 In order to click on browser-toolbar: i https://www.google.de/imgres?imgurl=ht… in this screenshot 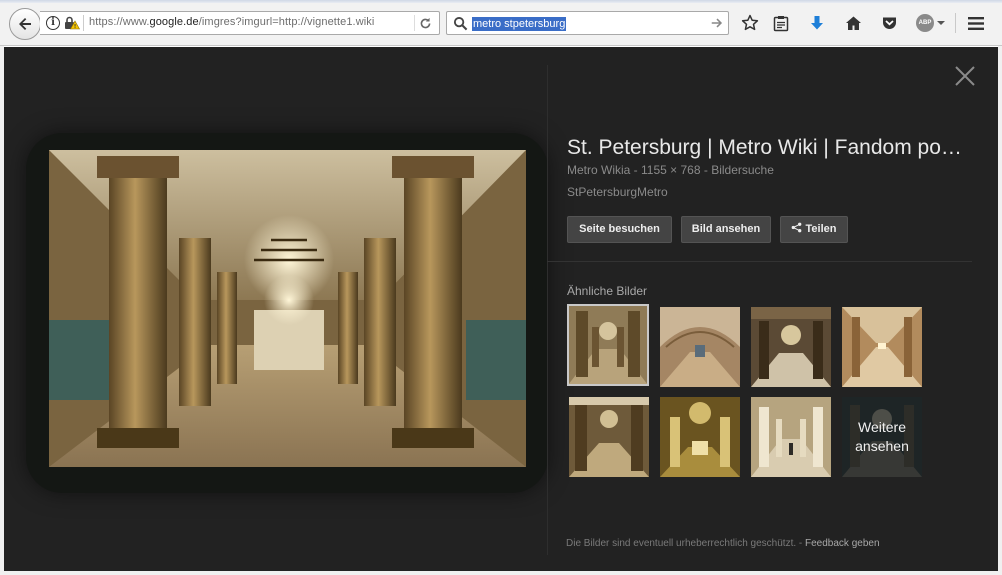, I will do `click(501, 23)`.